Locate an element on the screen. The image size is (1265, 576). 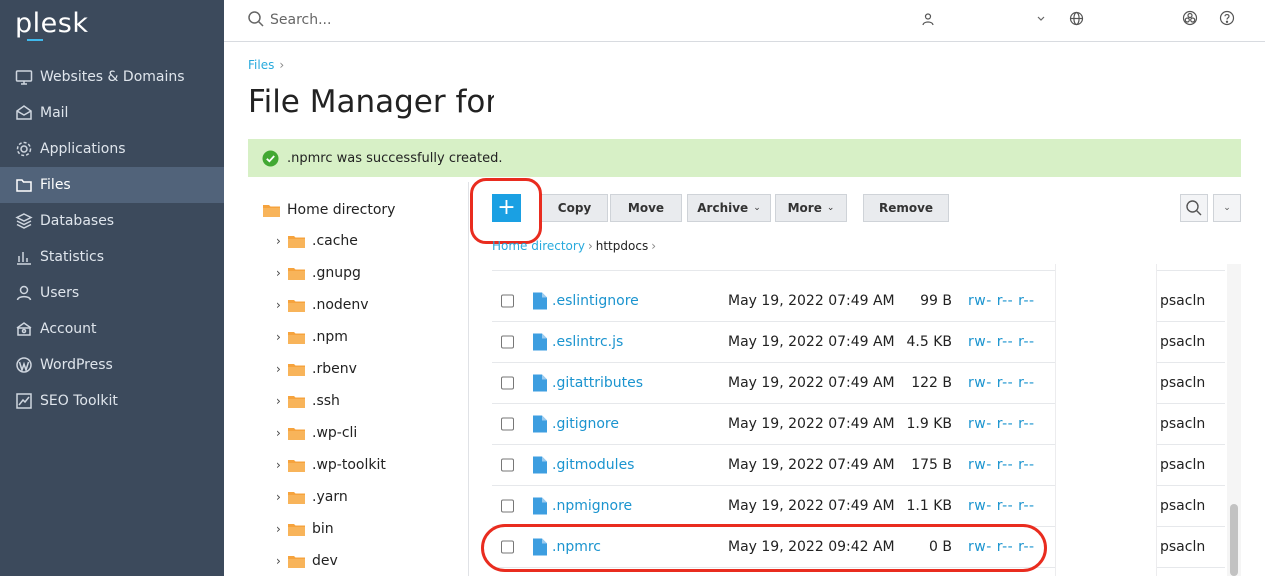
monitor-icon is located at coordinates (24, 77).